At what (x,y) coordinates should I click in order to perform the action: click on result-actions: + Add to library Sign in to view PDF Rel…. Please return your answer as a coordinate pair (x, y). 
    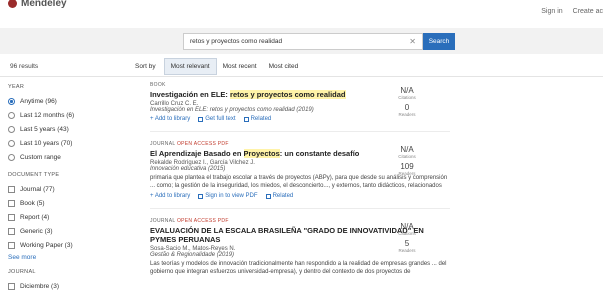
    Looking at the image, I should click on (300, 196).